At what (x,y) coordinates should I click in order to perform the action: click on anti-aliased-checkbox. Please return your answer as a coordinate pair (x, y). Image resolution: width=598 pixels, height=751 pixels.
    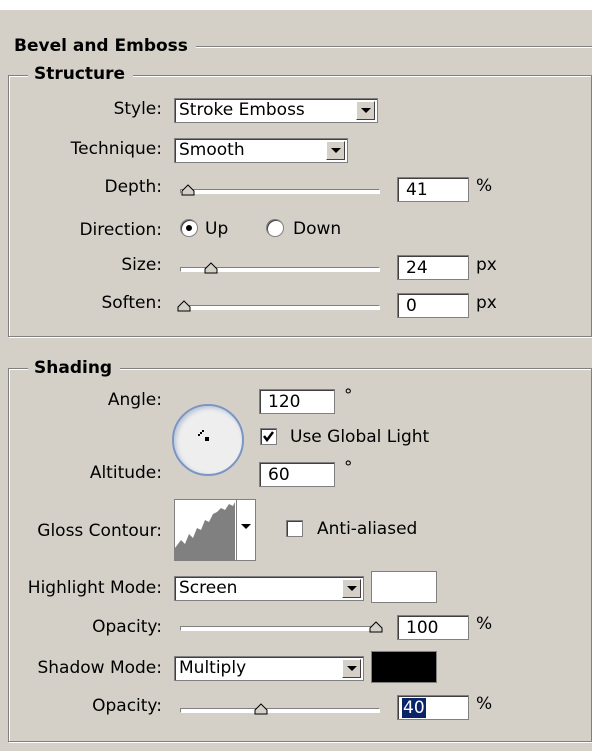
    Looking at the image, I should click on (294, 528).